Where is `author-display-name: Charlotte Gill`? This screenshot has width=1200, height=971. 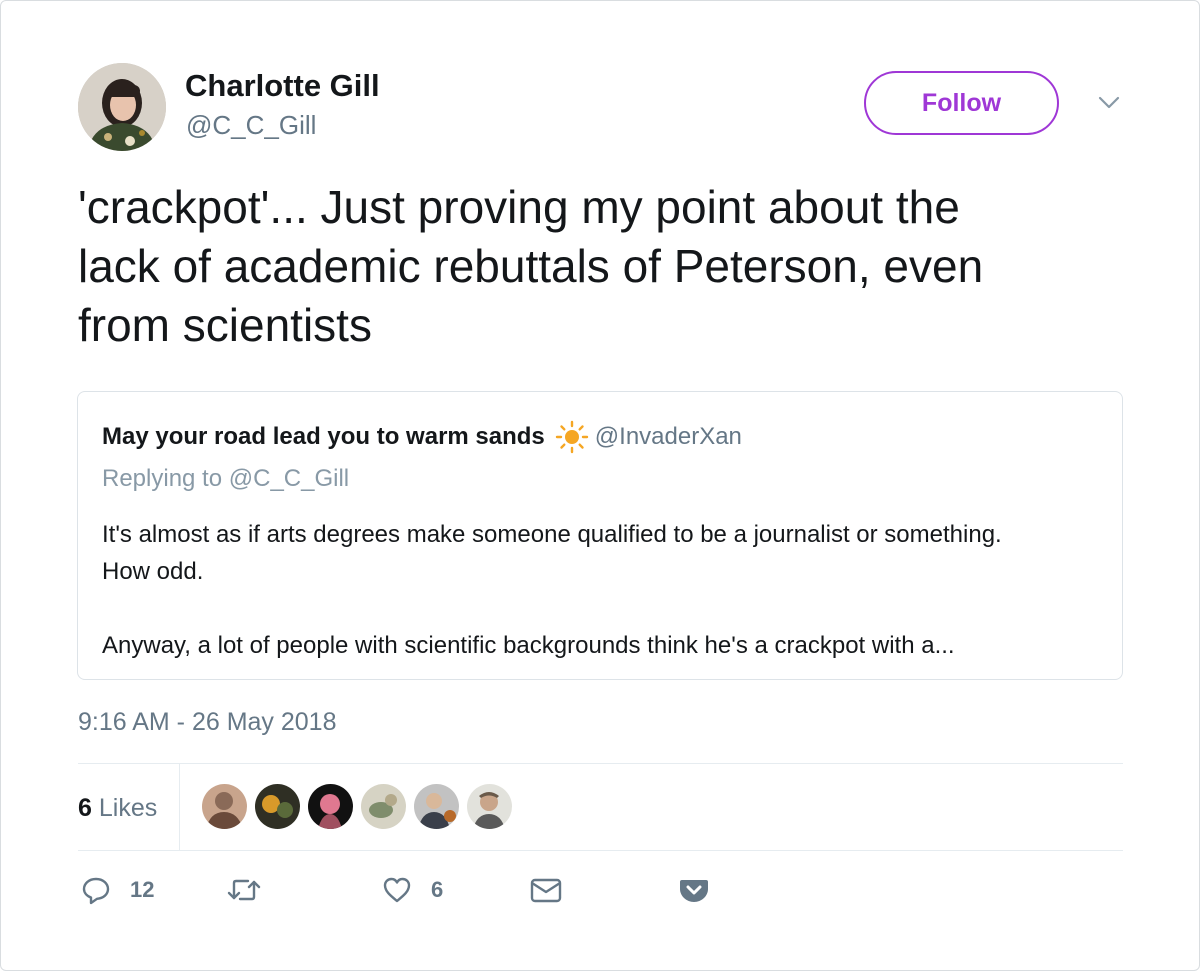
author-display-name: Charlotte Gill is located at coordinates (282, 86).